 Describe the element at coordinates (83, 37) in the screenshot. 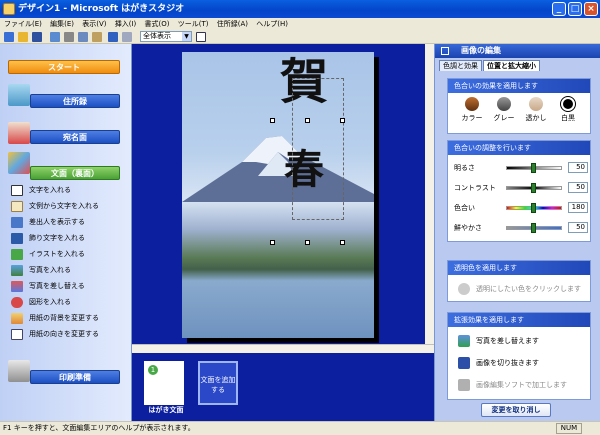

I see `copy-icon` at that location.